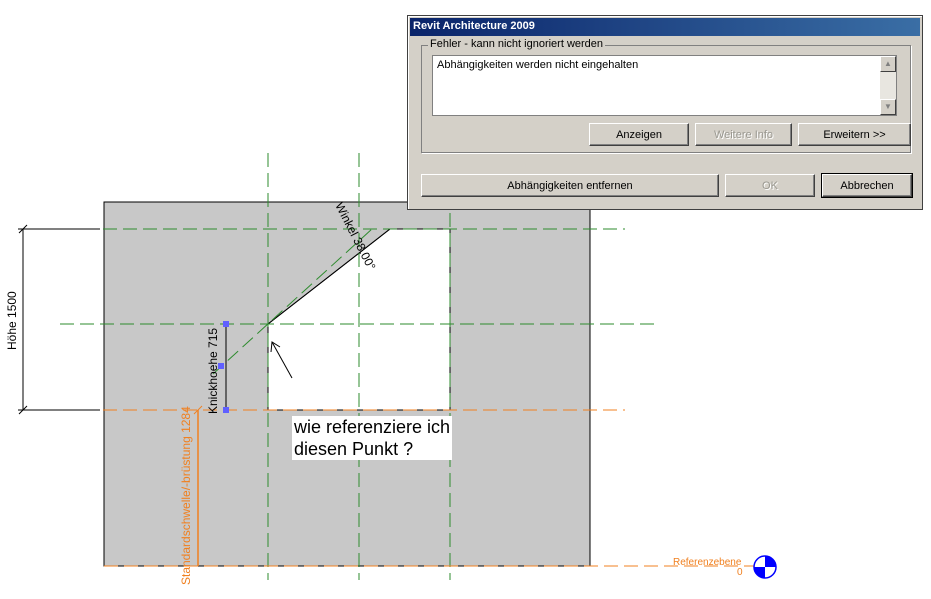 Image resolution: width=931 pixels, height=599 pixels. Describe the element at coordinates (888, 85) in the screenshot. I see `message-scrollbar: ▲ ▼` at that location.